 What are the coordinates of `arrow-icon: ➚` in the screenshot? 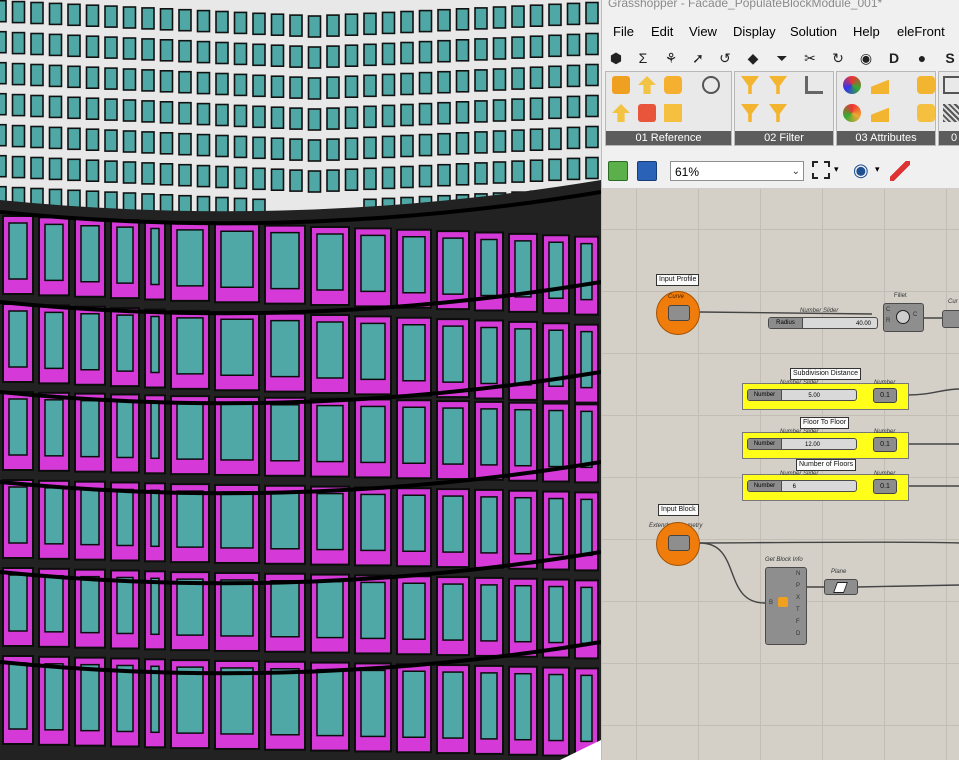 It's located at (698, 58).